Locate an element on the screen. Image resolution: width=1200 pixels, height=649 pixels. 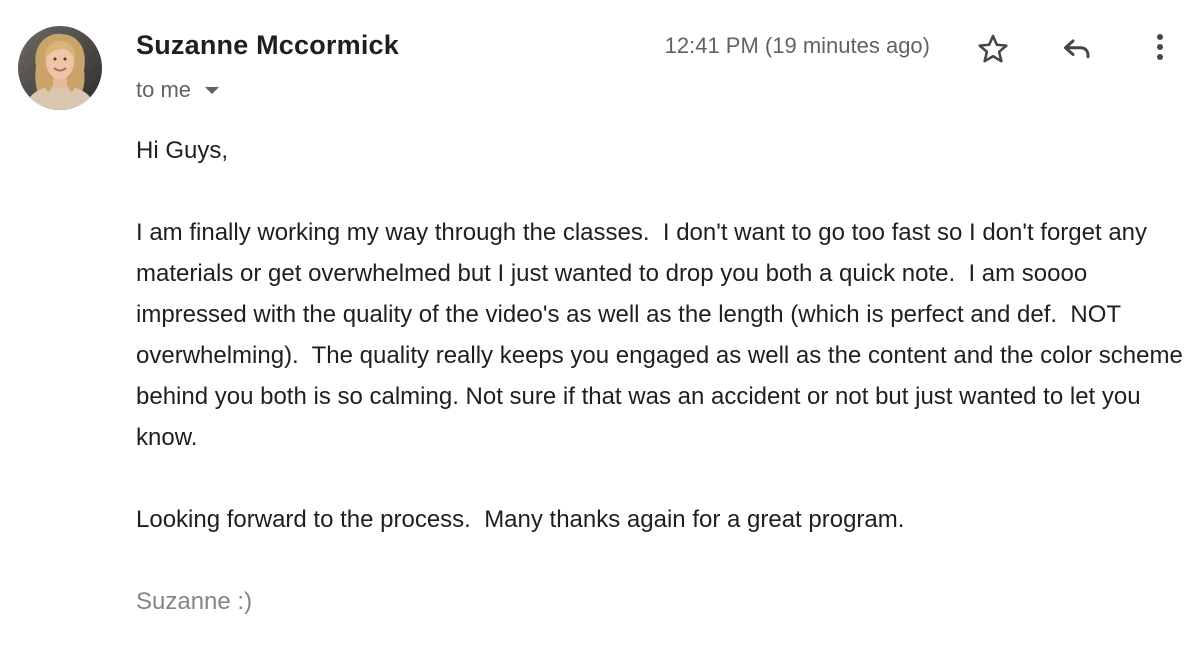
star-icon is located at coordinates (993, 48).